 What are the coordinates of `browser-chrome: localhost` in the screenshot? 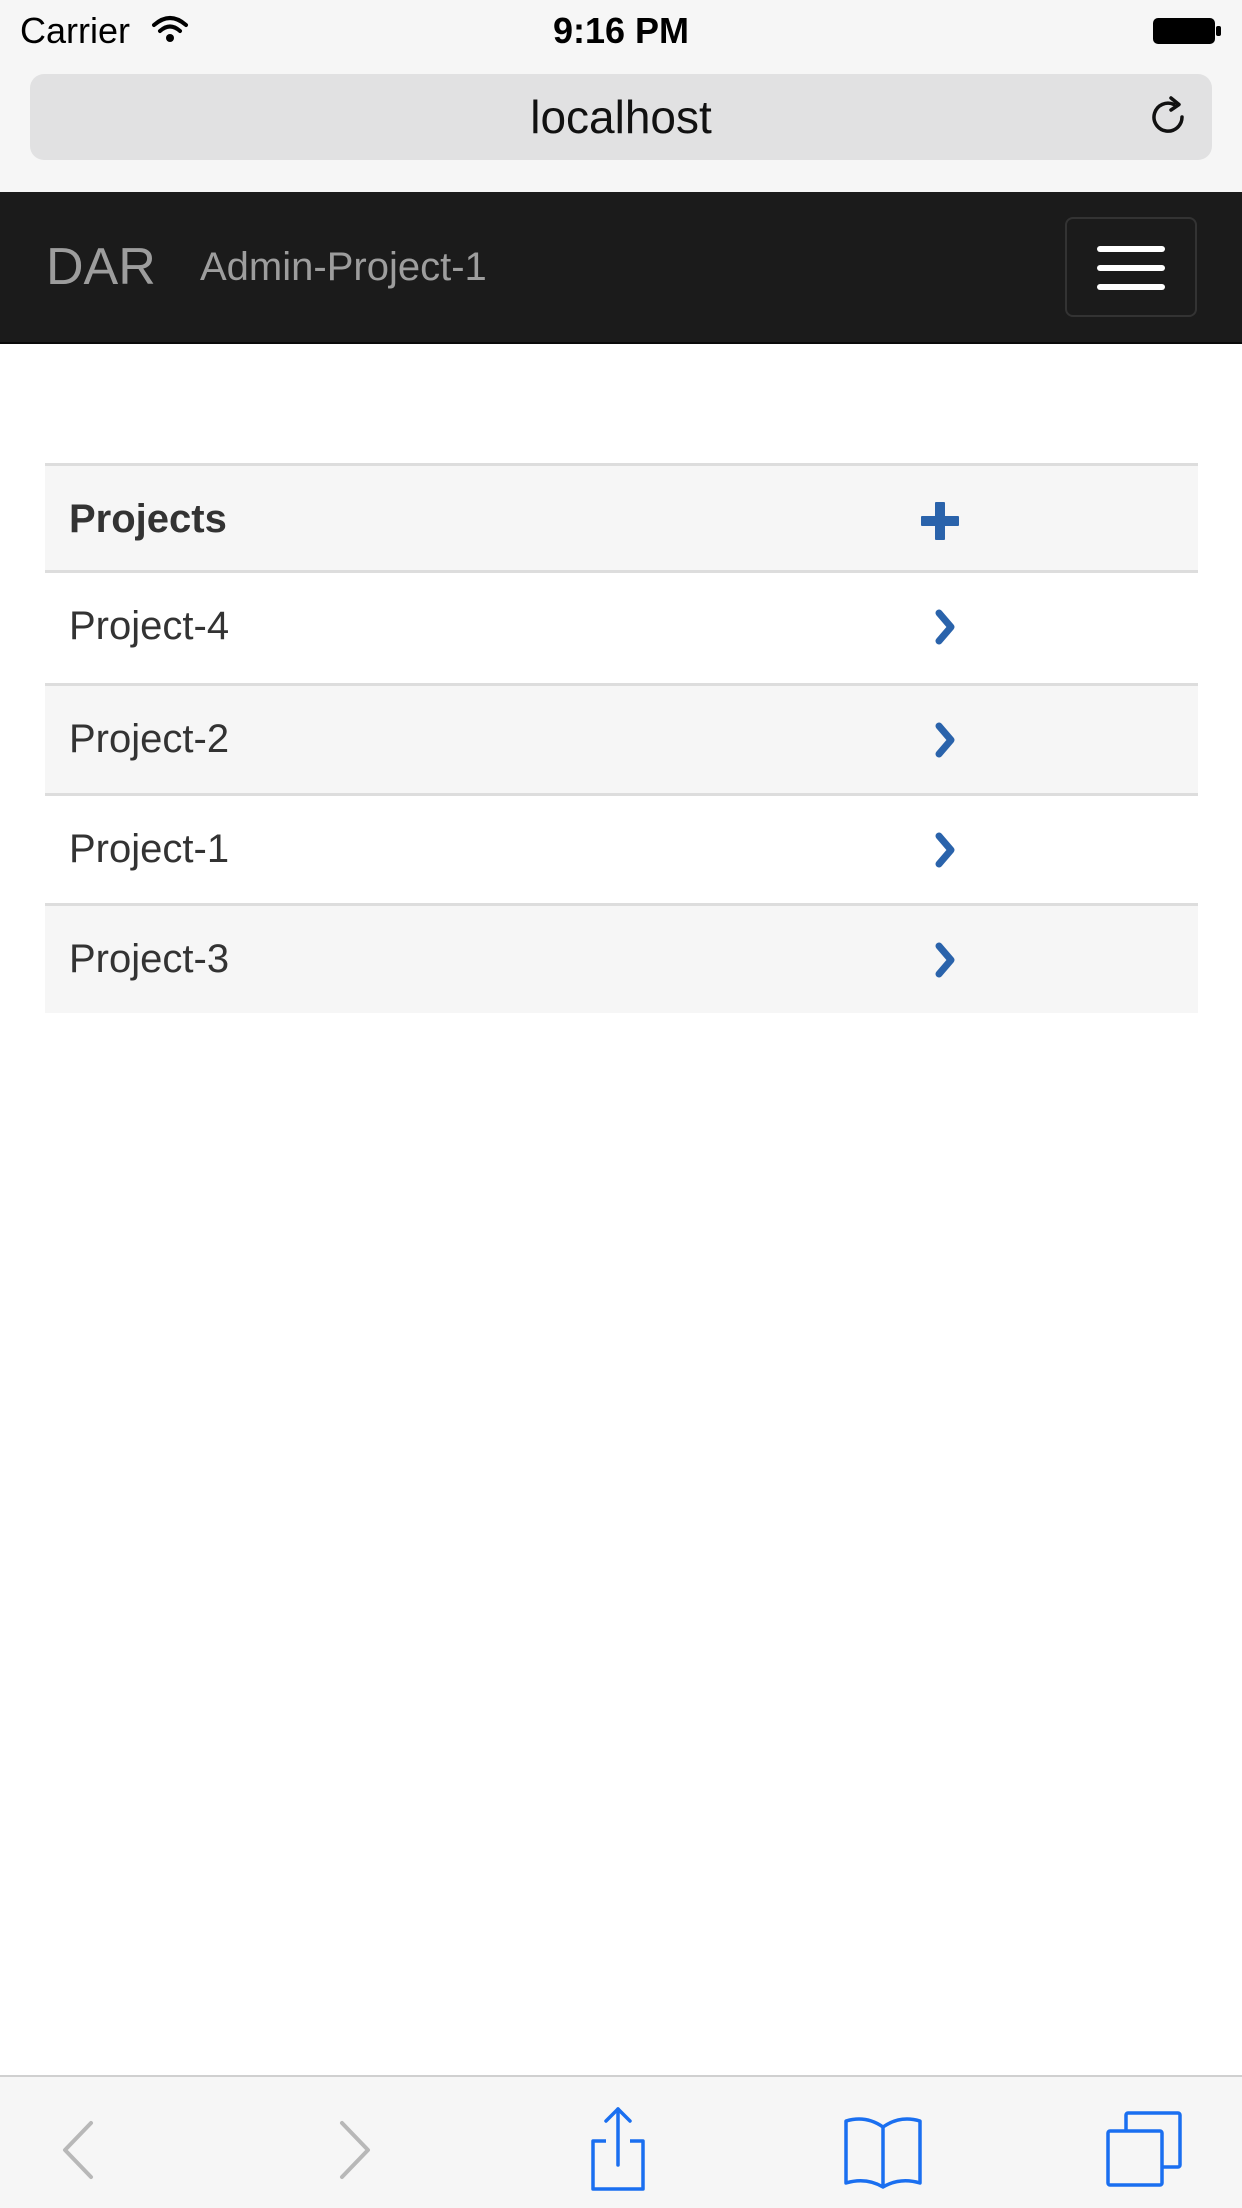 It's located at (621, 126).